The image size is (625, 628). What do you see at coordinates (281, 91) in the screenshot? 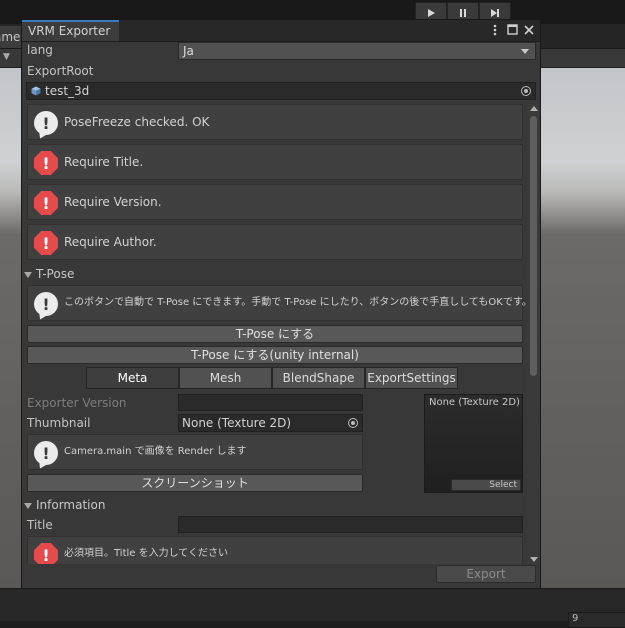
I see `export-root-field: test_3d` at bounding box center [281, 91].